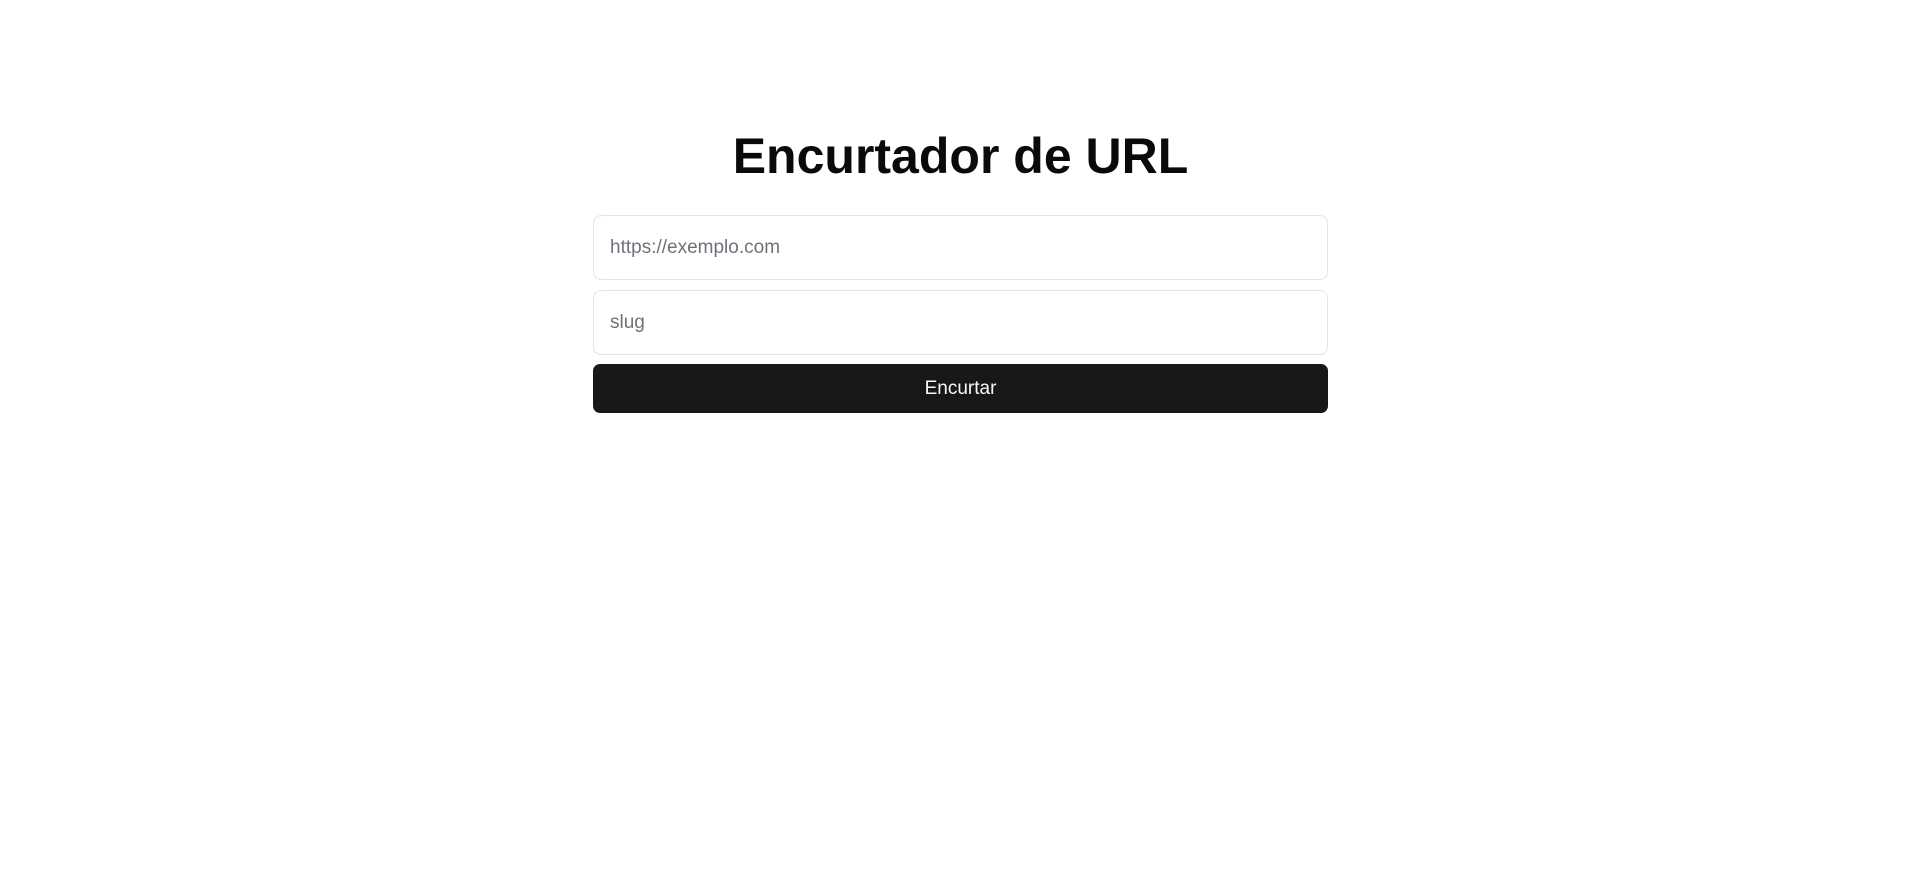  I want to click on slug-input, so click(960, 322).